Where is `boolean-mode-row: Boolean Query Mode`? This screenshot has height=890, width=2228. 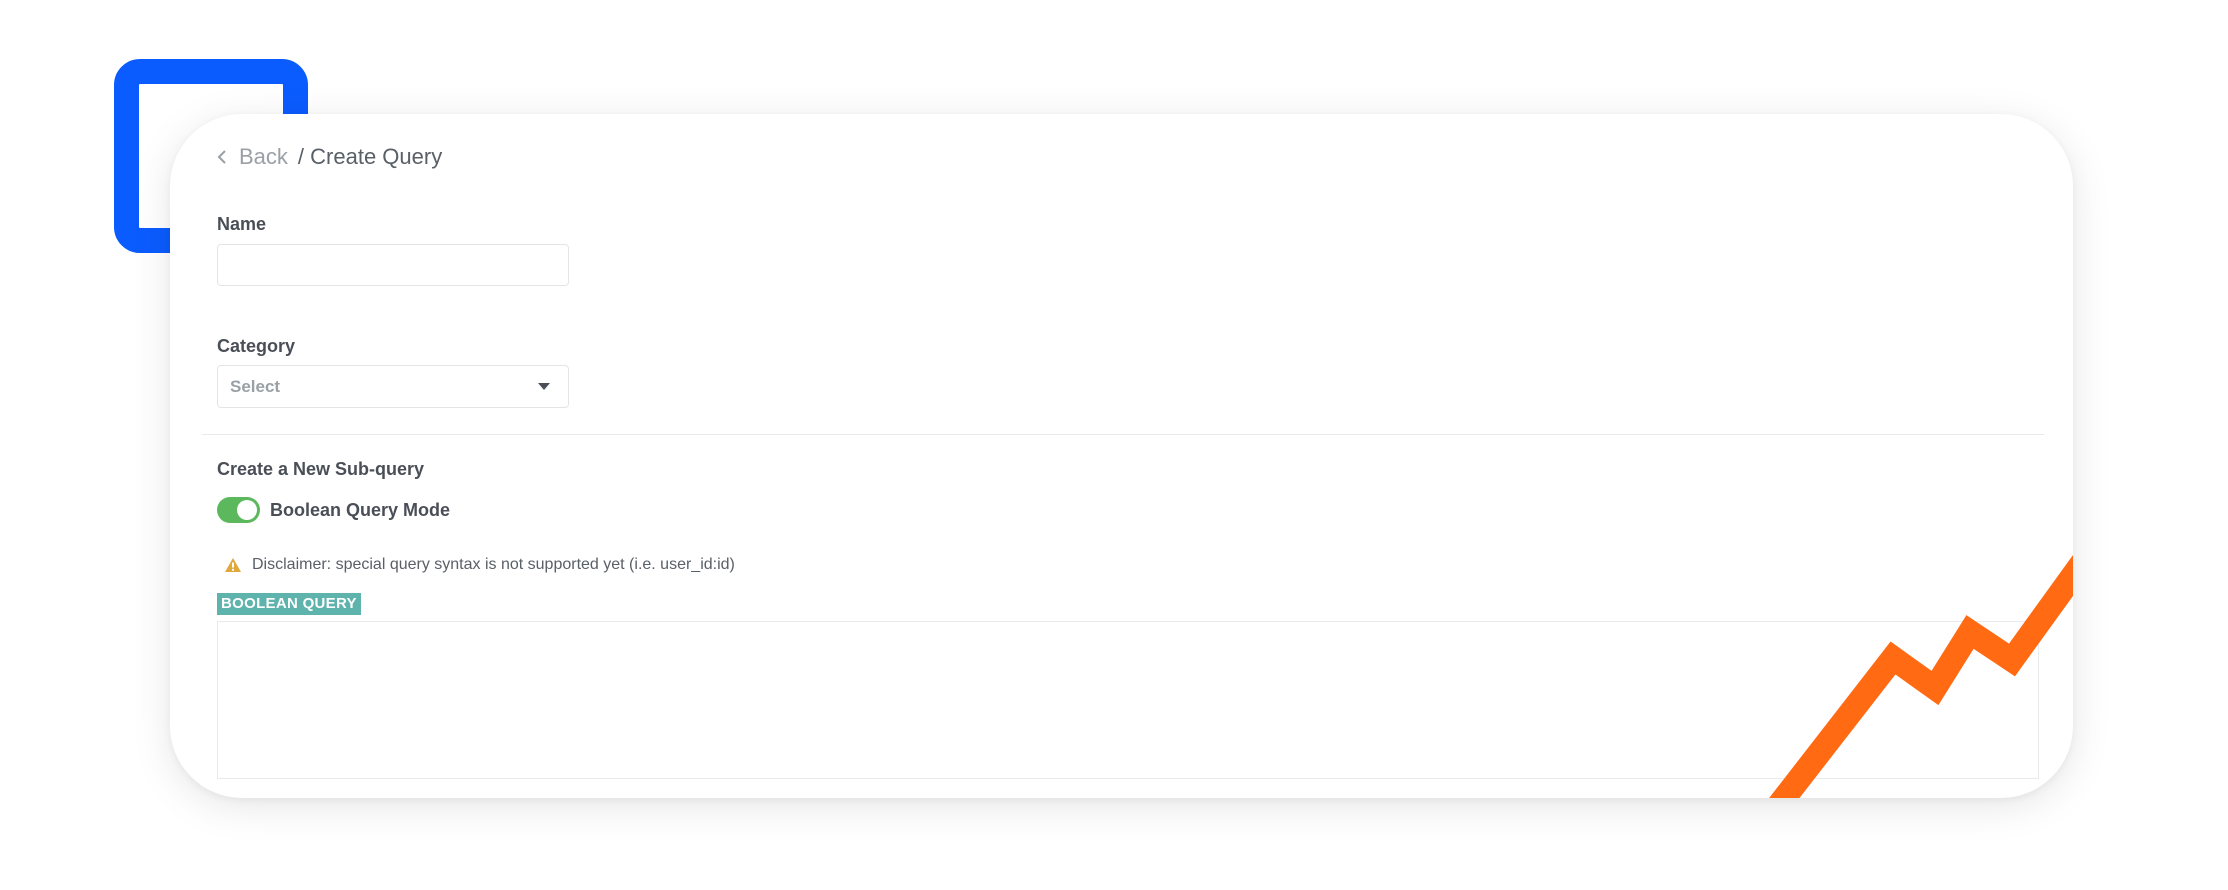
boolean-mode-row: Boolean Query Mode is located at coordinates (333, 510).